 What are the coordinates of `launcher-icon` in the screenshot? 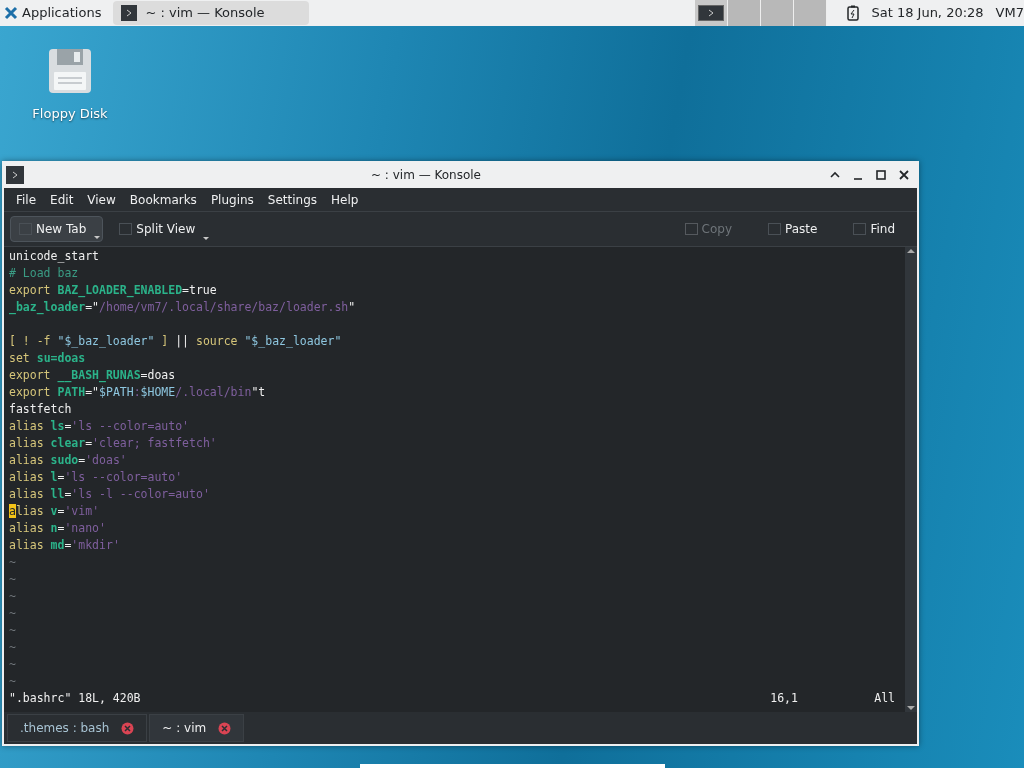 It's located at (11, 13).